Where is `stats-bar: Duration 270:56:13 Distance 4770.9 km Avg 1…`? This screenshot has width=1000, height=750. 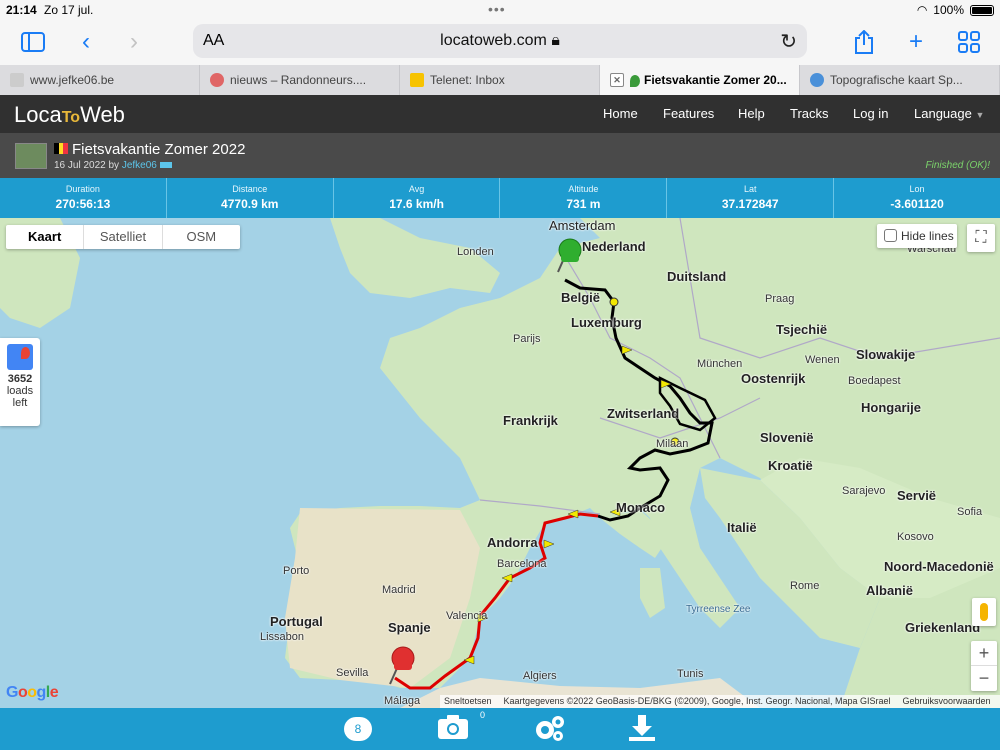
stats-bar: Duration 270:56:13 Distance 4770.9 km Avg 1… is located at coordinates (500, 198).